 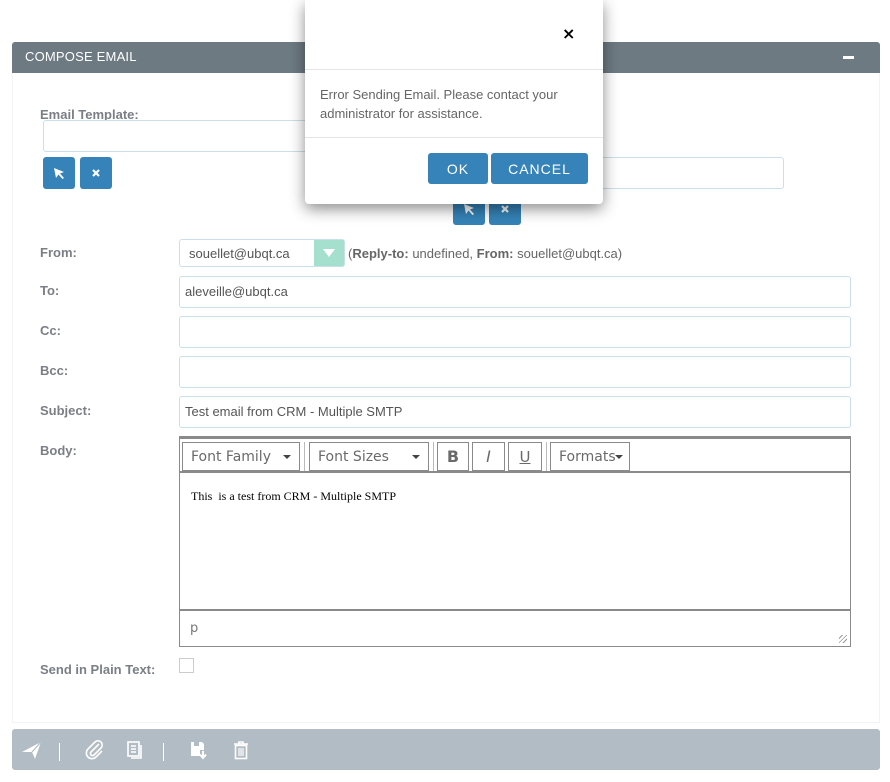 I want to click on bcc-input, so click(x=515, y=372).